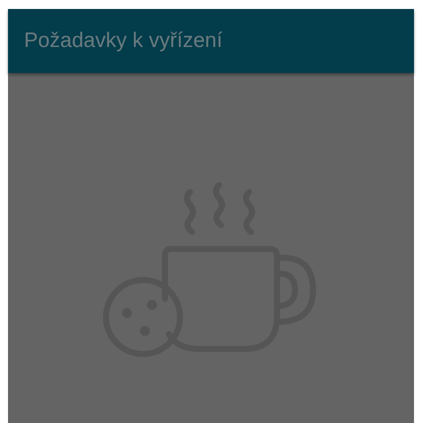  Describe the element at coordinates (123, 41) in the screenshot. I see `page-title: Požadavky k vyřízení` at that location.